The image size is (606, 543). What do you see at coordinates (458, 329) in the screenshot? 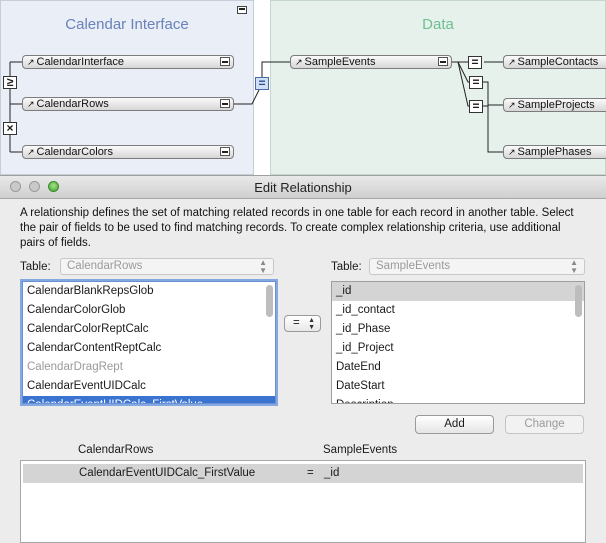
I see `list-item: _id_Phase` at bounding box center [458, 329].